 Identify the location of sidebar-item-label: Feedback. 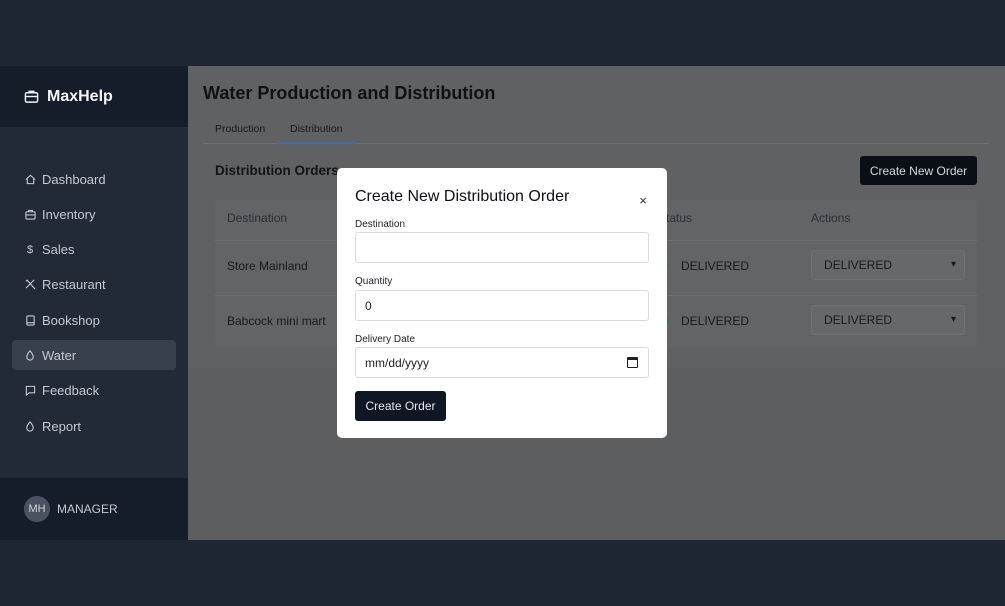
(71, 391).